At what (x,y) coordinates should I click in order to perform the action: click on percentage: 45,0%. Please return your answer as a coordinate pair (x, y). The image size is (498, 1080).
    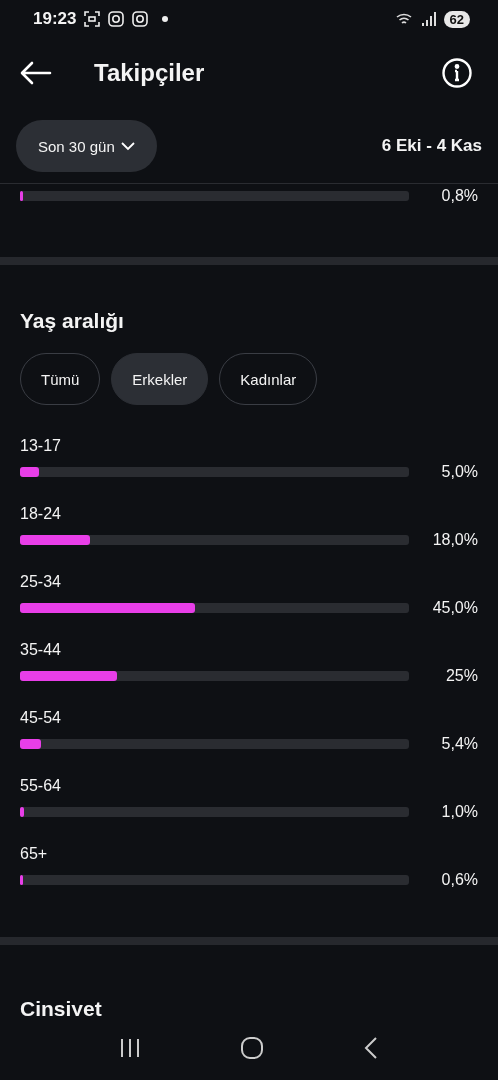
    Looking at the image, I should click on (454, 608).